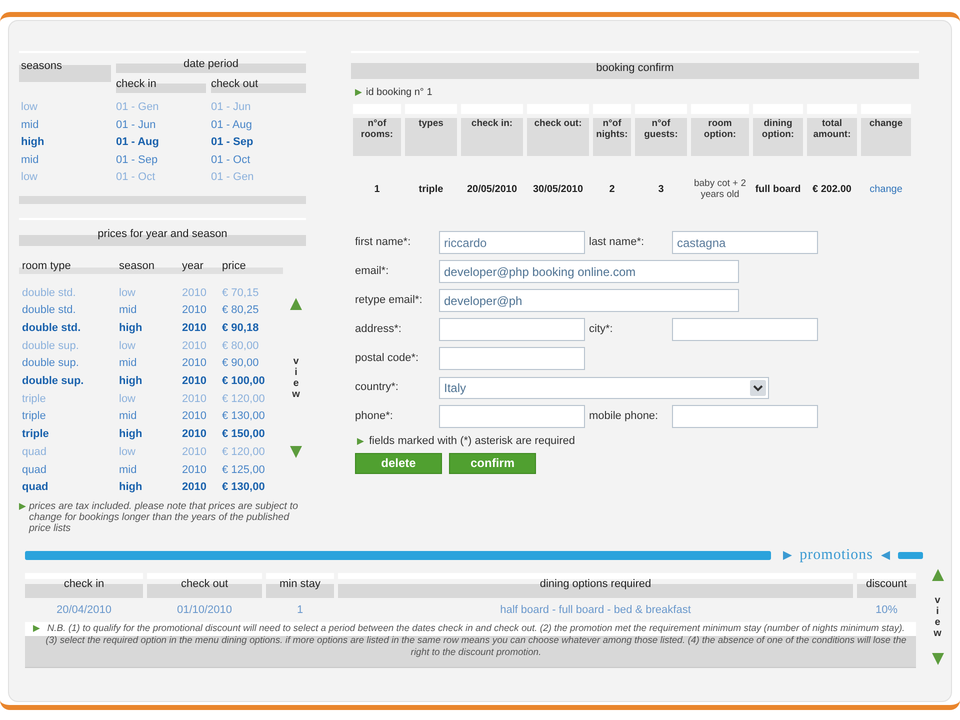  What do you see at coordinates (378, 330) in the screenshot?
I see `field-label: address*:` at bounding box center [378, 330].